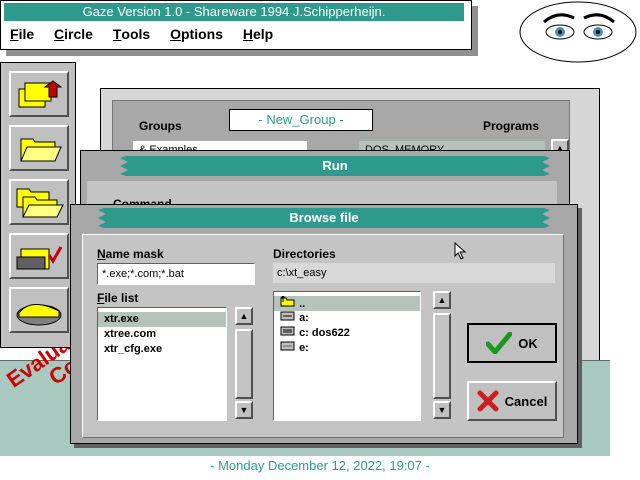 The width and height of the screenshot is (640, 480). I want to click on file-list: xtr.exe xtree.com xtr_cfg.exe, so click(162, 364).